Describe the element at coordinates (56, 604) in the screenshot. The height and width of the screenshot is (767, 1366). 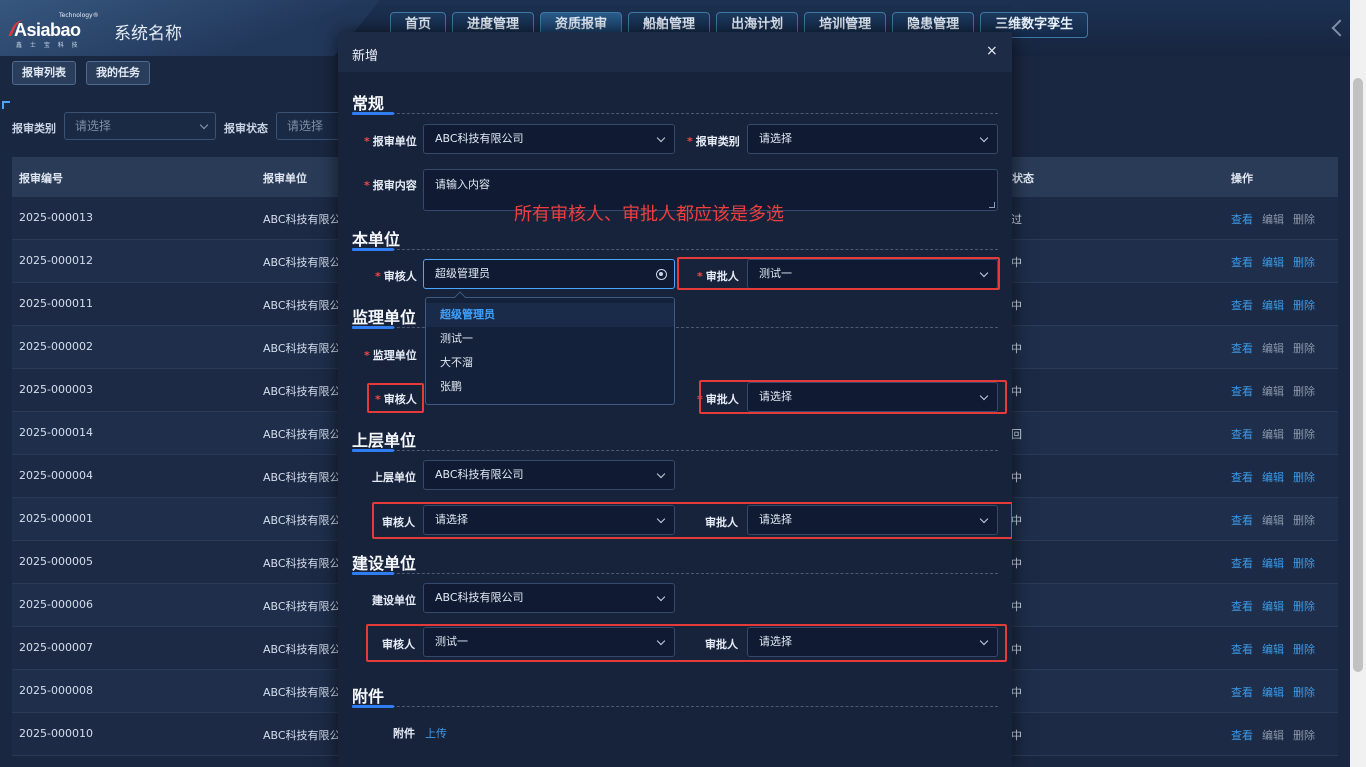
I see `row-code: 2025-000006` at that location.